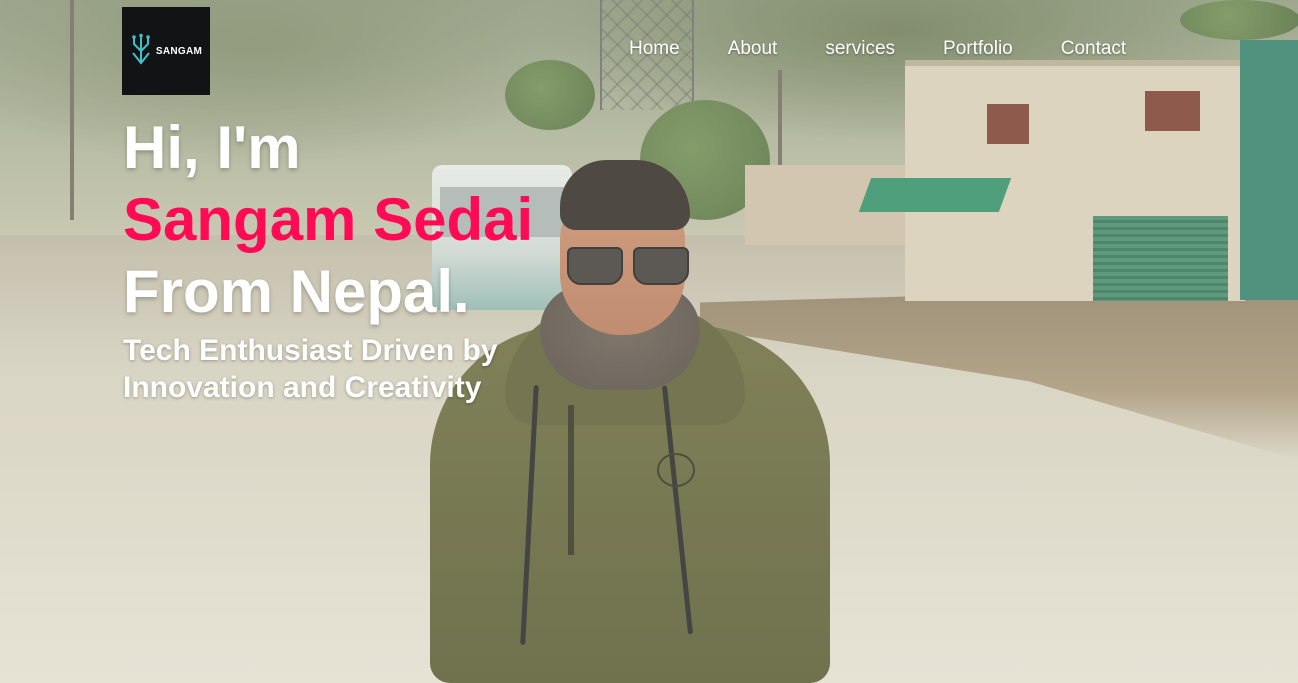 This screenshot has width=1298, height=683. I want to click on hero-name: Sangam Sedai, so click(328, 219).